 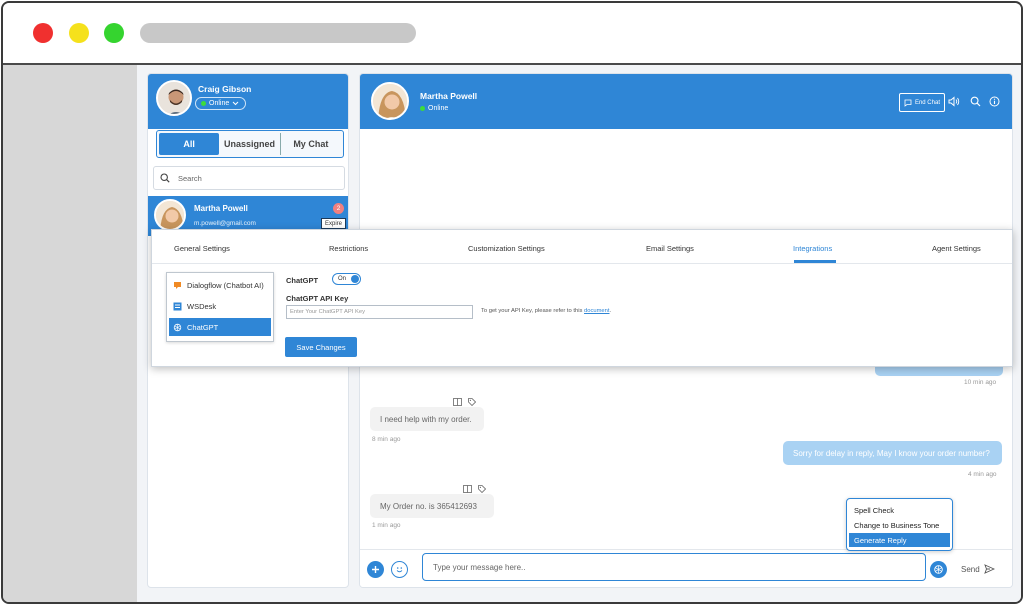 I want to click on incoming-message: My Order no. is 365412693, so click(x=432, y=506).